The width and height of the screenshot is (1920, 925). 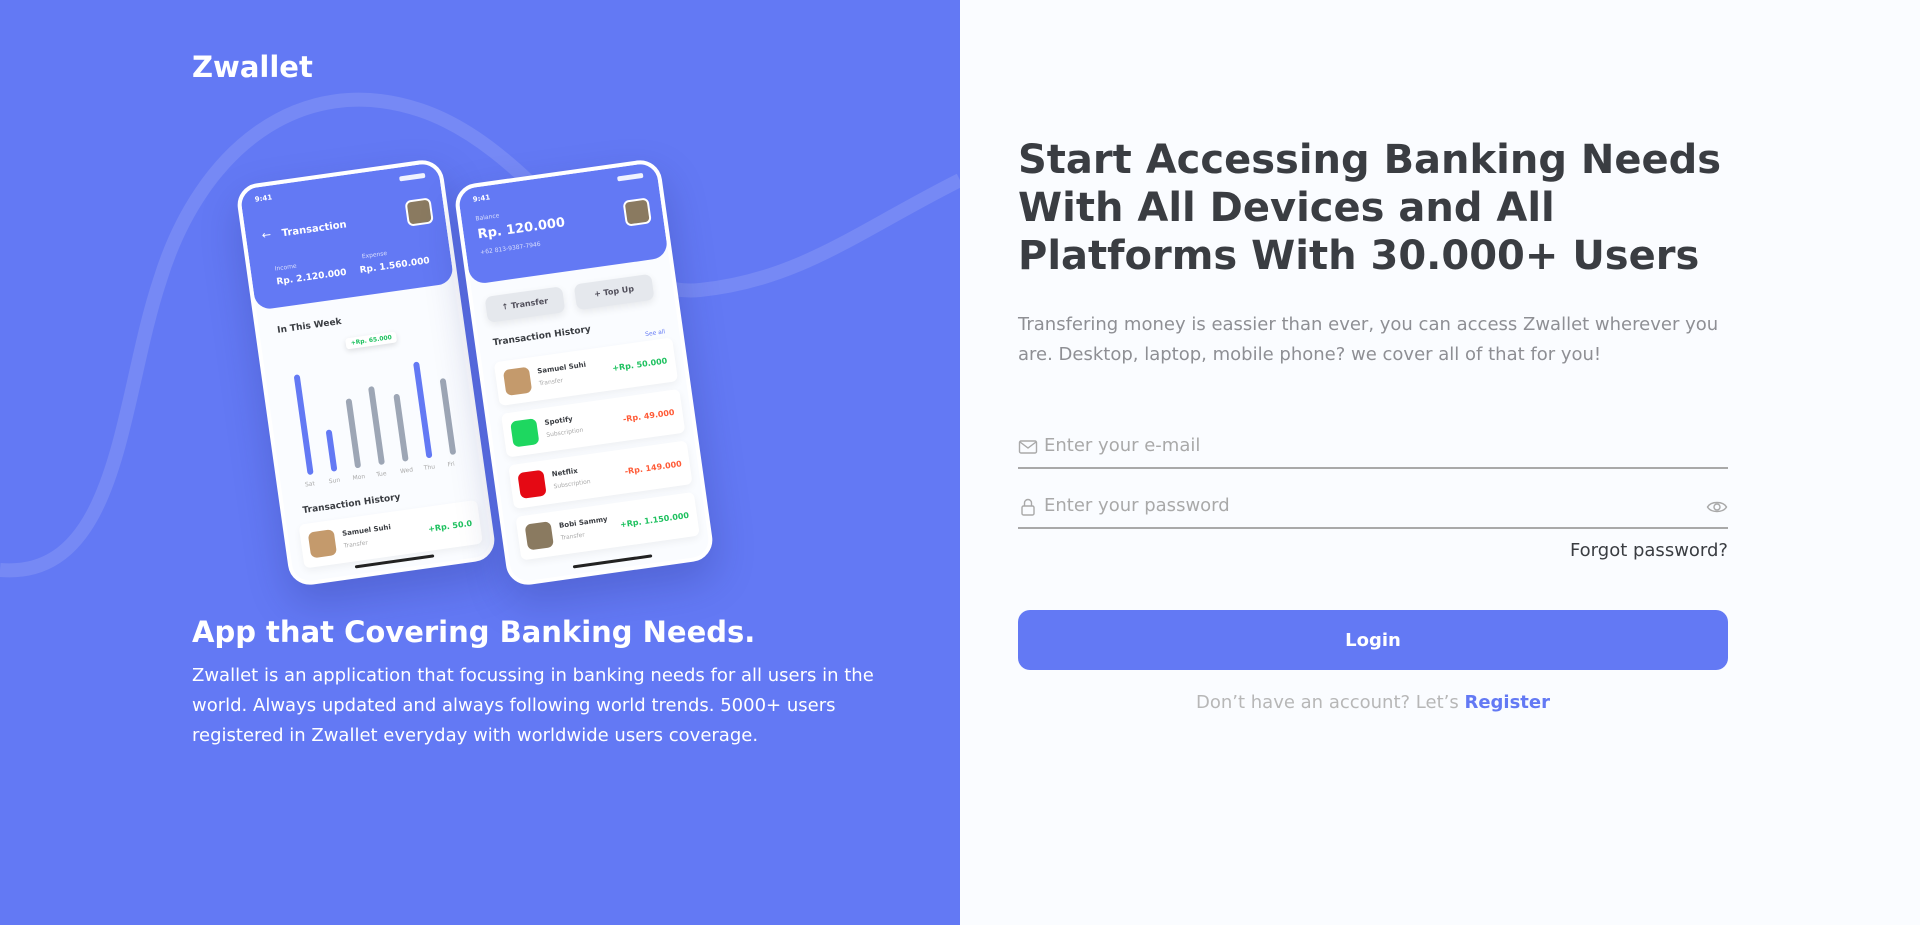 What do you see at coordinates (450, 526) in the screenshot?
I see `history-amount: +Rp. 50.0` at bounding box center [450, 526].